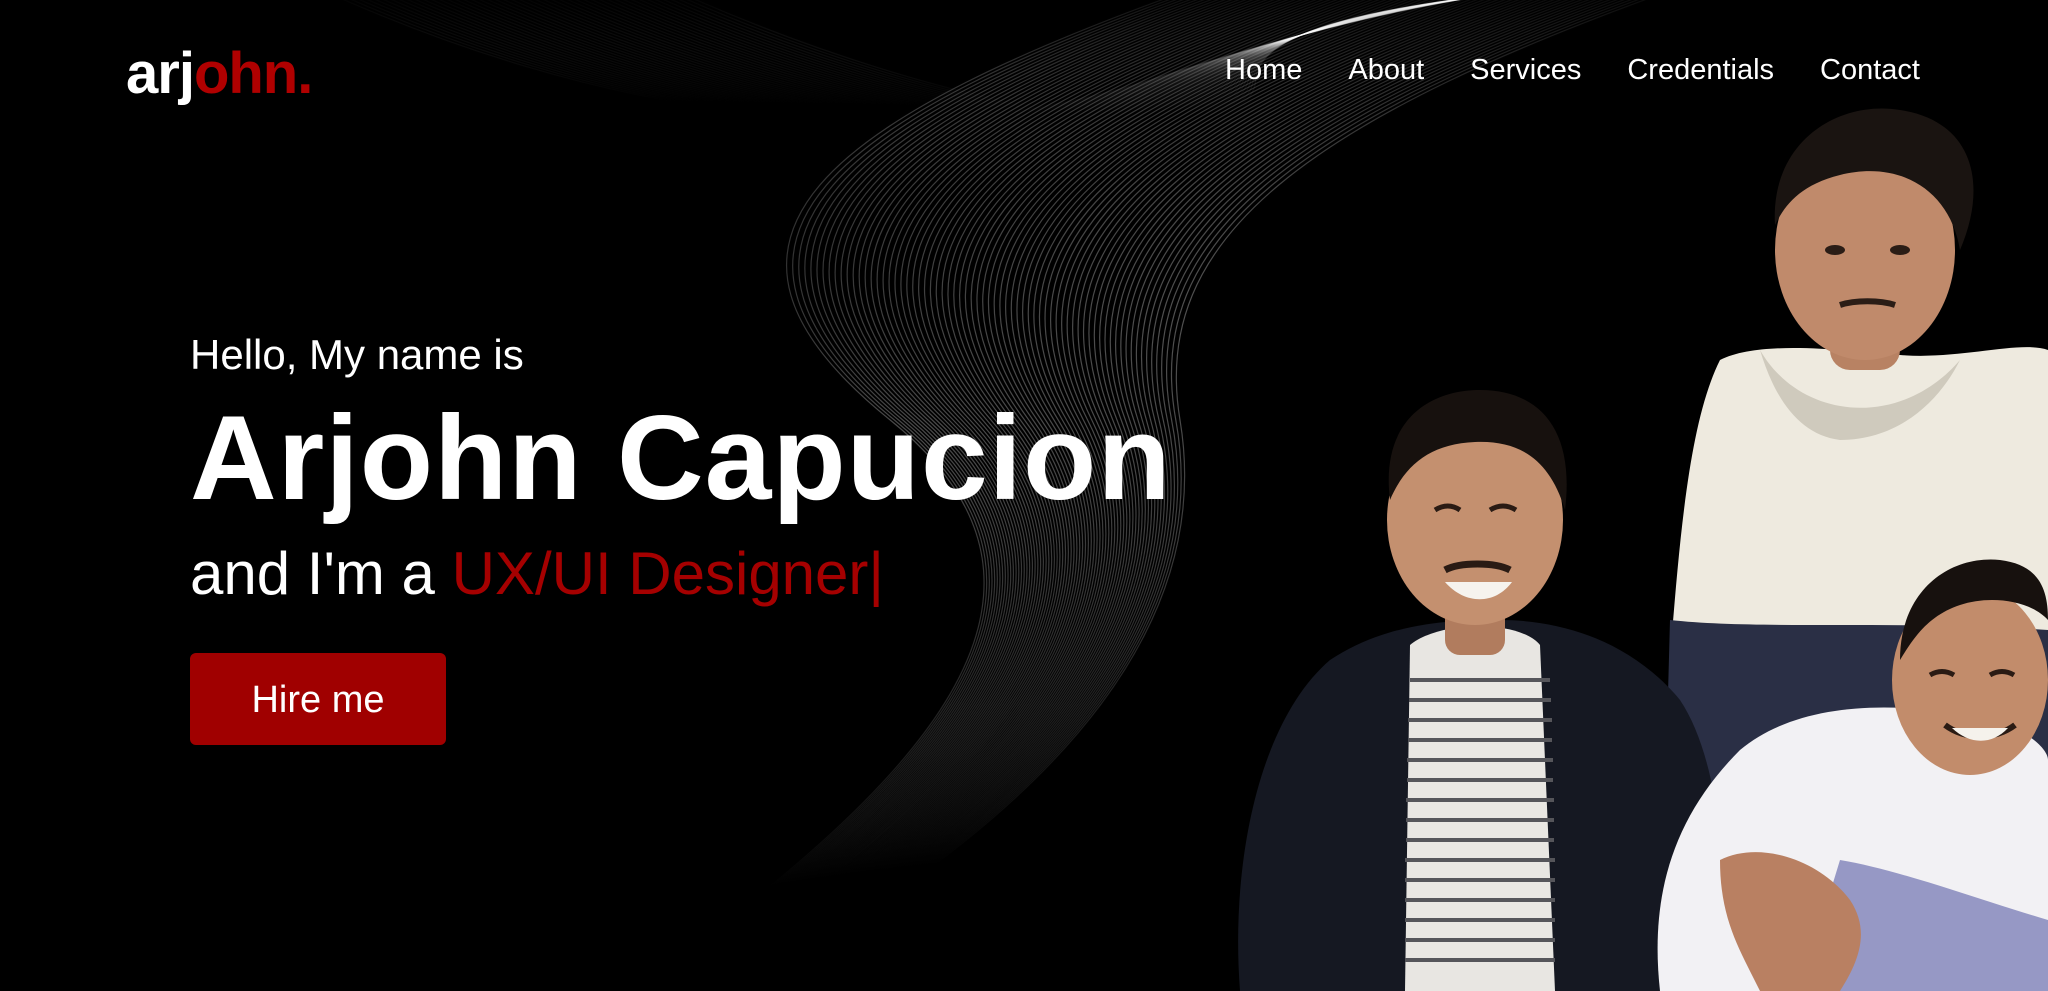  I want to click on photo-person-smiling, so click(1481, 690).